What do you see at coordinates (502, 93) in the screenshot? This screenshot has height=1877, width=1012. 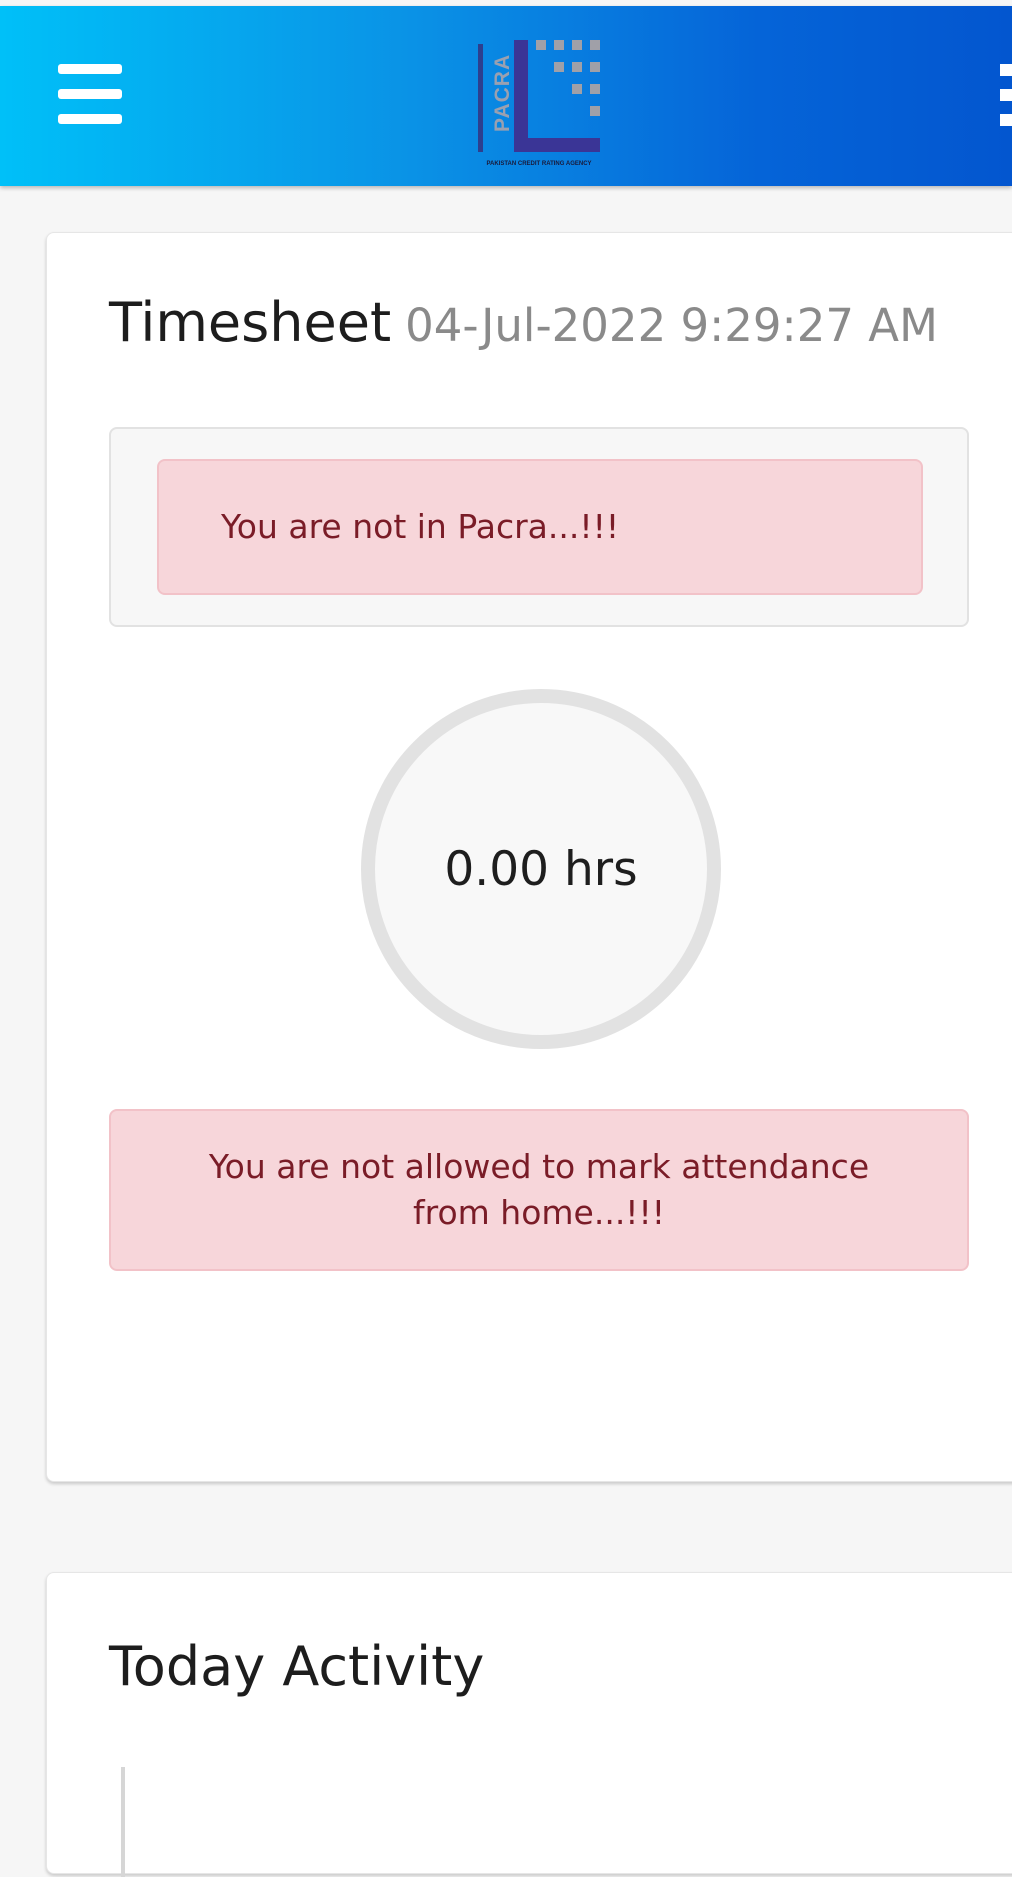 I see `logo-wordmark: PACRA` at bounding box center [502, 93].